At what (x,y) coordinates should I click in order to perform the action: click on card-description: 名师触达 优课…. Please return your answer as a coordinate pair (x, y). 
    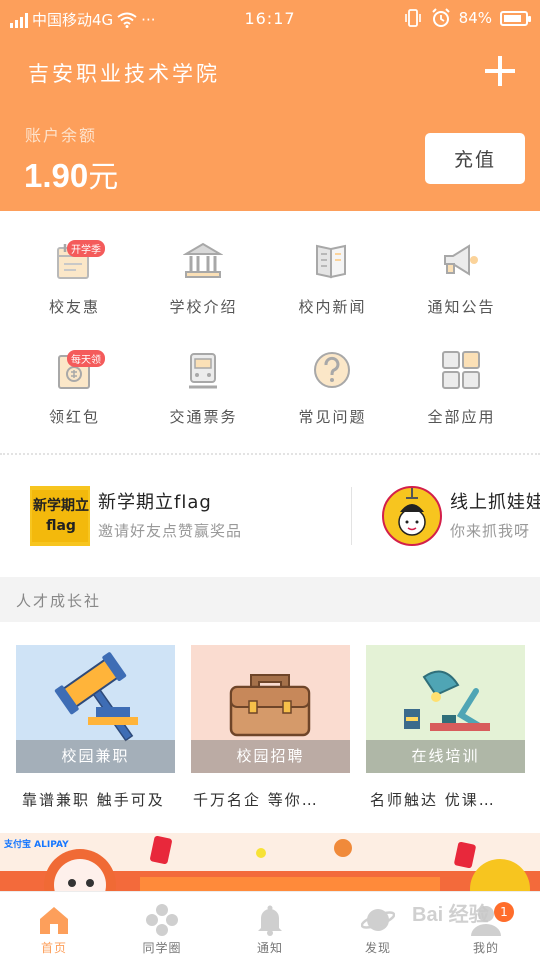
    Looking at the image, I should click on (433, 800).